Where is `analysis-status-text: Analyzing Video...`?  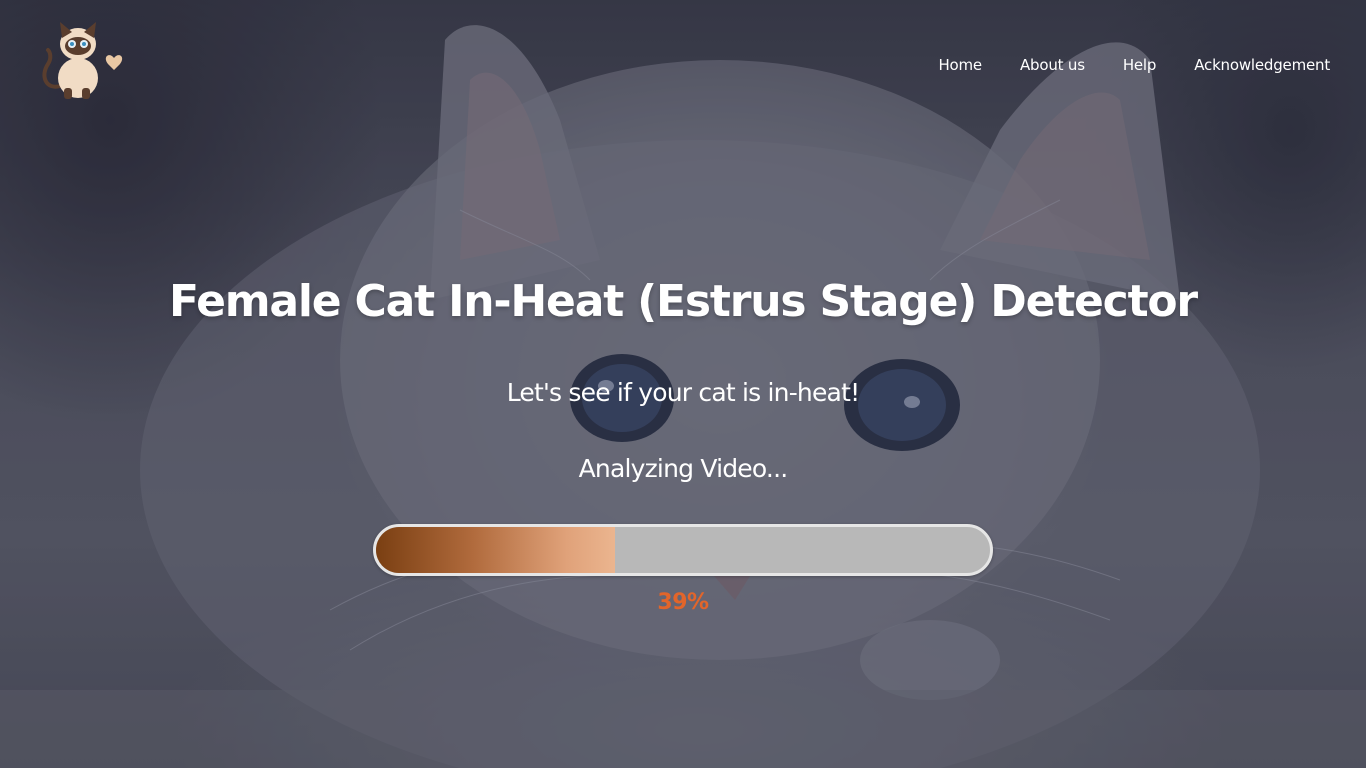
analysis-status-text: Analyzing Video... is located at coordinates (683, 468).